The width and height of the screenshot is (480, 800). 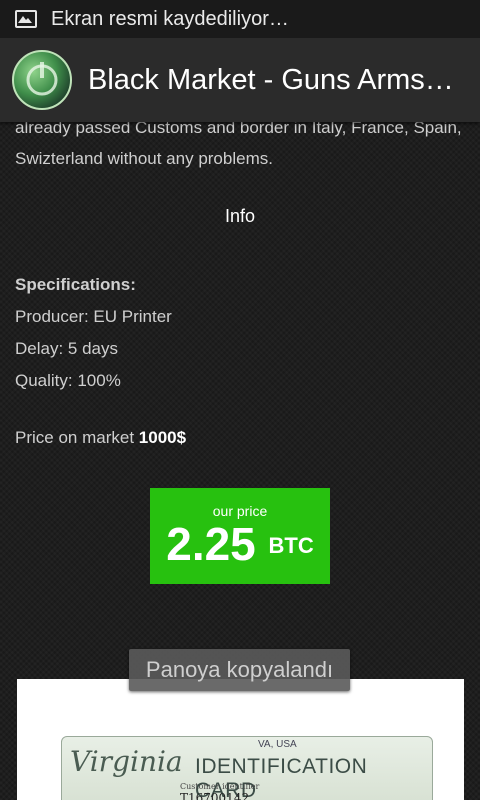 I want to click on specifications-heading: Specifications:, so click(x=75, y=284).